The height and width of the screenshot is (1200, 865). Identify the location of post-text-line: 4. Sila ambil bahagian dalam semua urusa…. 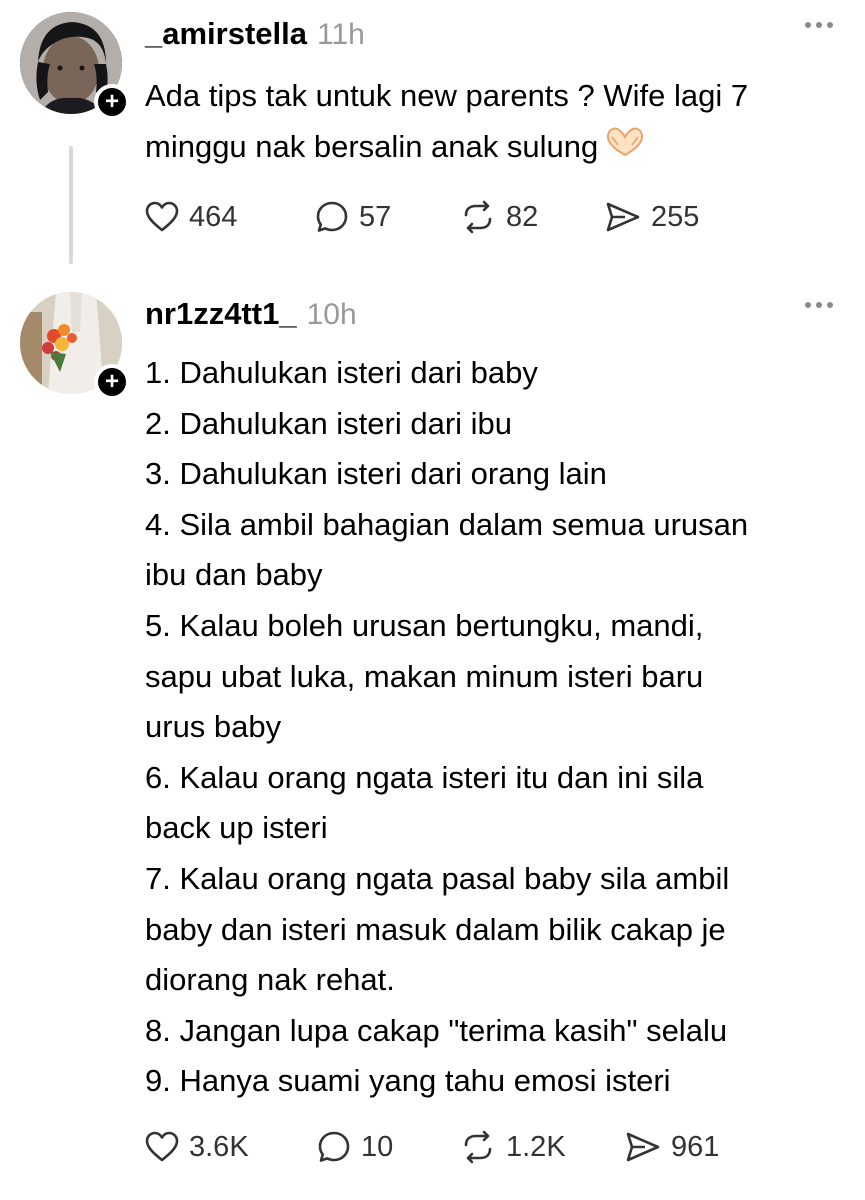
(447, 524).